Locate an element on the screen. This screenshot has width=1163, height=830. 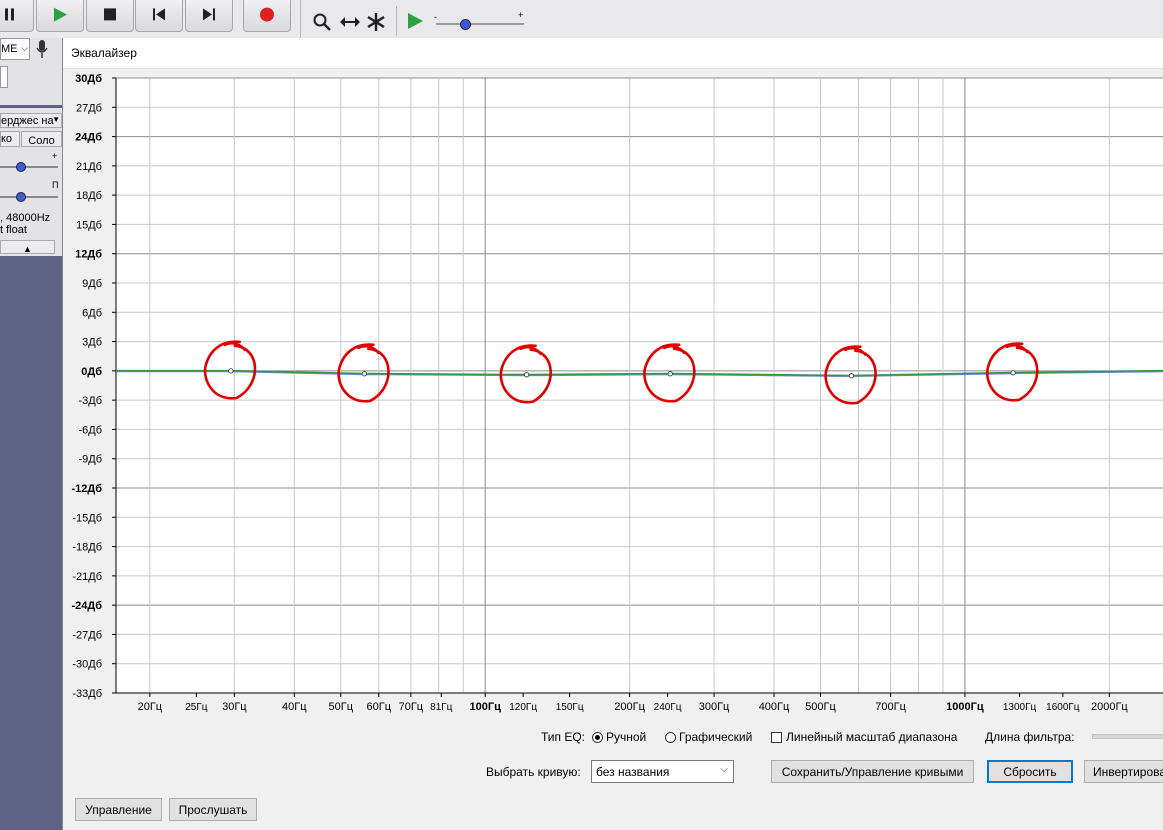
linear-scale-checkbox: Линейный масштаб диапазона is located at coordinates (864, 737).